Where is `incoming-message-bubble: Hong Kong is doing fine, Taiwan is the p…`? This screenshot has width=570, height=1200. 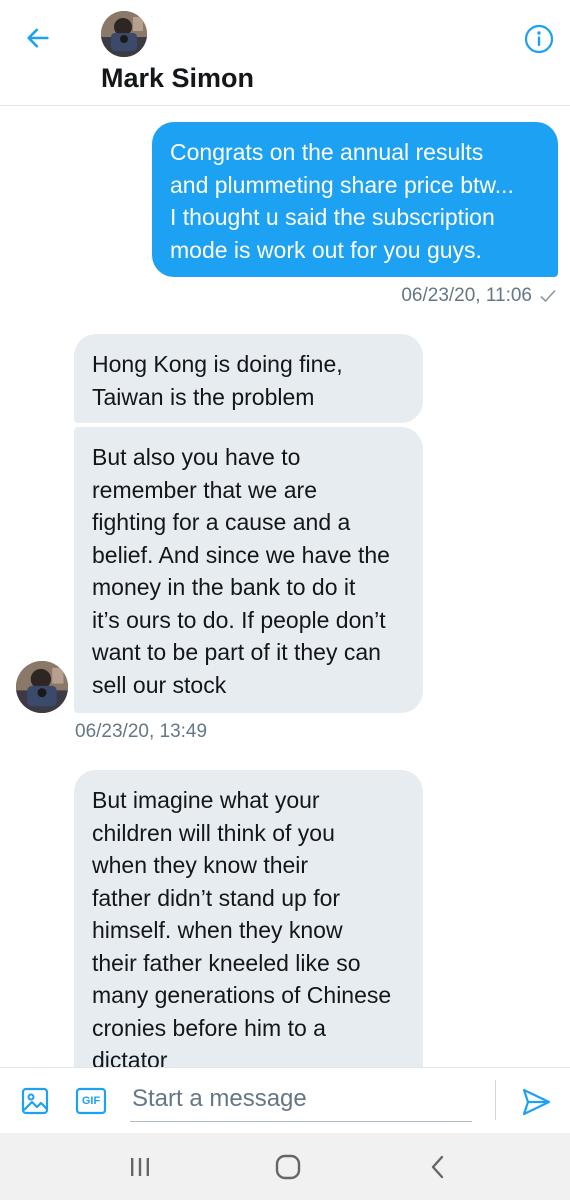
incoming-message-bubble: Hong Kong is doing fine, Taiwan is the p… is located at coordinates (248, 378).